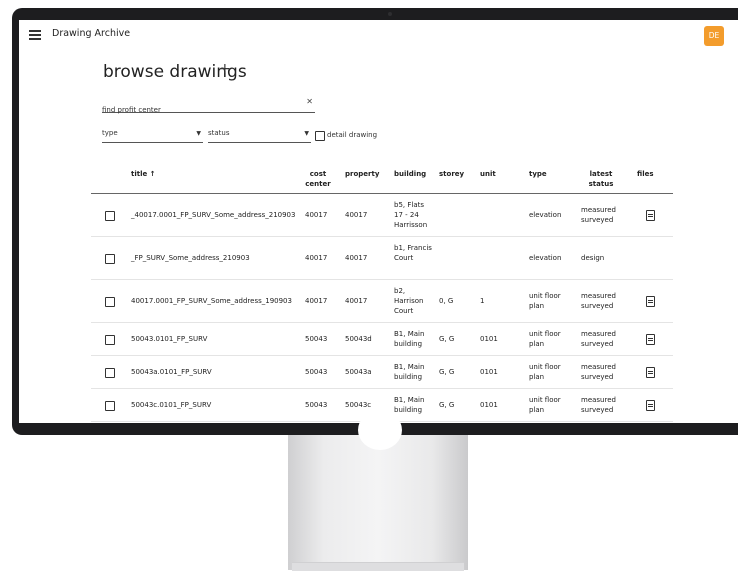 This screenshot has width=738, height=571. Describe the element at coordinates (413, 253) in the screenshot. I see `row-building: b1, Francis Court` at that location.